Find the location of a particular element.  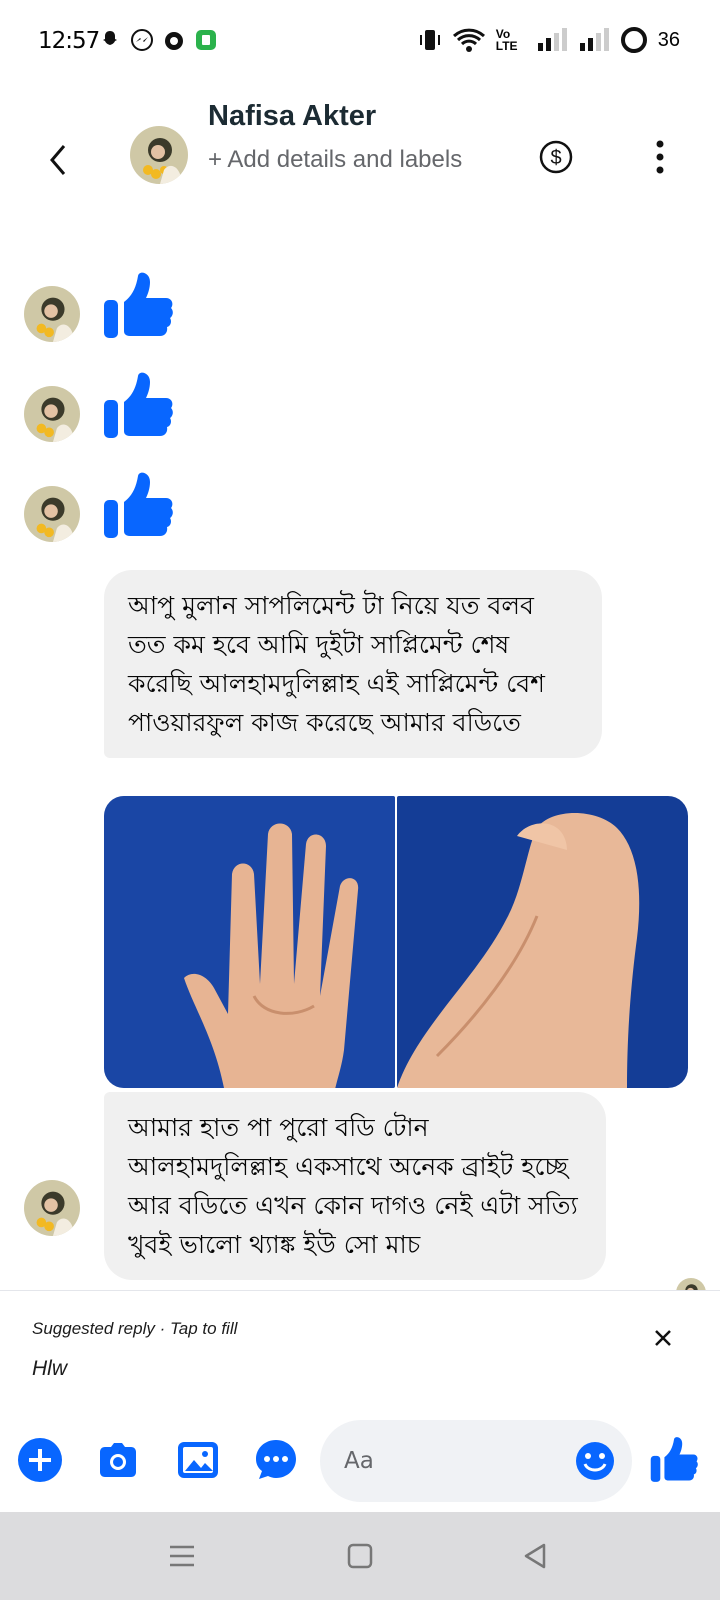

battery-level: 36 is located at coordinates (668, 39).